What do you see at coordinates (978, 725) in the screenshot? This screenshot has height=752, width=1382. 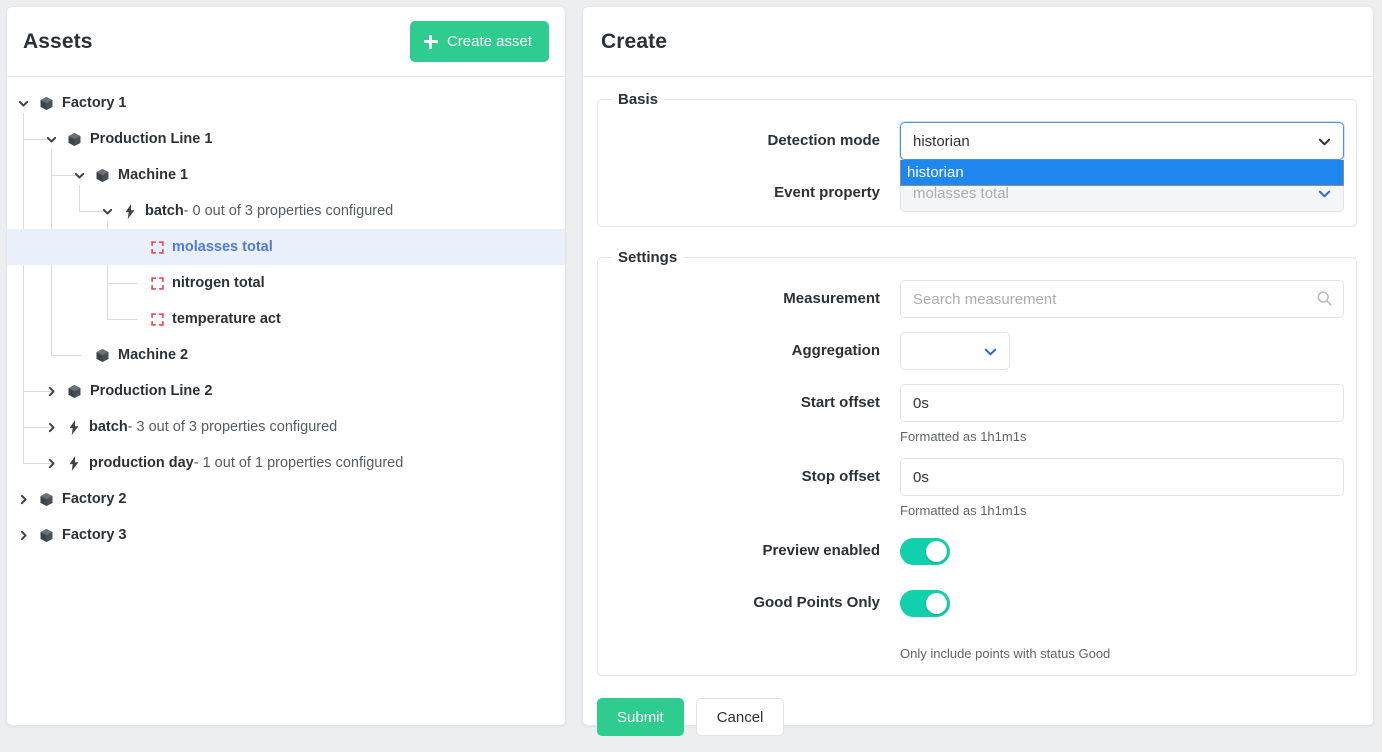 I see `form-actions: Submit Cancel` at bounding box center [978, 725].